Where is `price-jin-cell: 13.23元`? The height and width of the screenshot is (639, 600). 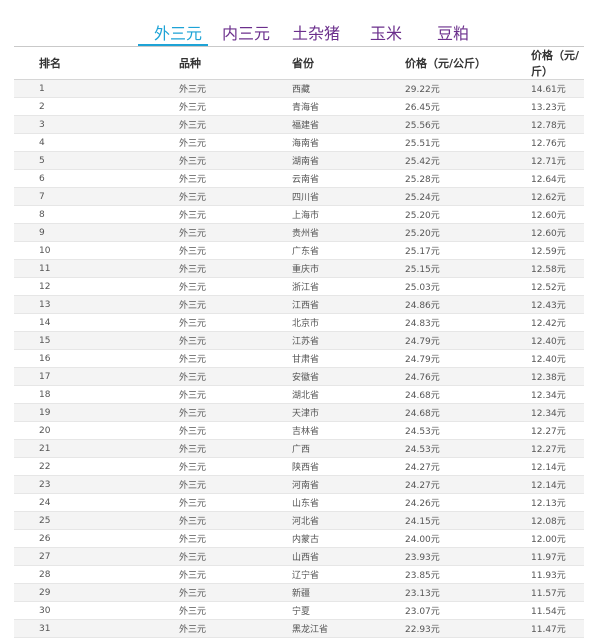
price-jin-cell: 13.23元 is located at coordinates (557, 106).